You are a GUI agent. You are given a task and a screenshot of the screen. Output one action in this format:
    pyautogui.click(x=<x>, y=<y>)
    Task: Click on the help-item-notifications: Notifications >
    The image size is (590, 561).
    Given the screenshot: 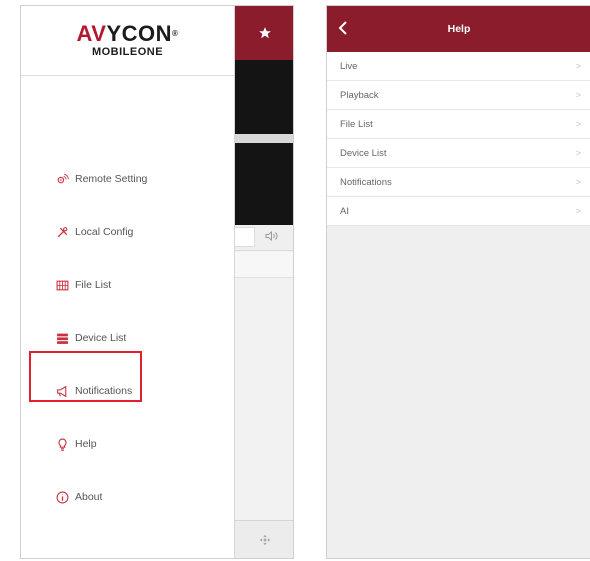 What is the action you would take?
    pyautogui.click(x=458, y=182)
    